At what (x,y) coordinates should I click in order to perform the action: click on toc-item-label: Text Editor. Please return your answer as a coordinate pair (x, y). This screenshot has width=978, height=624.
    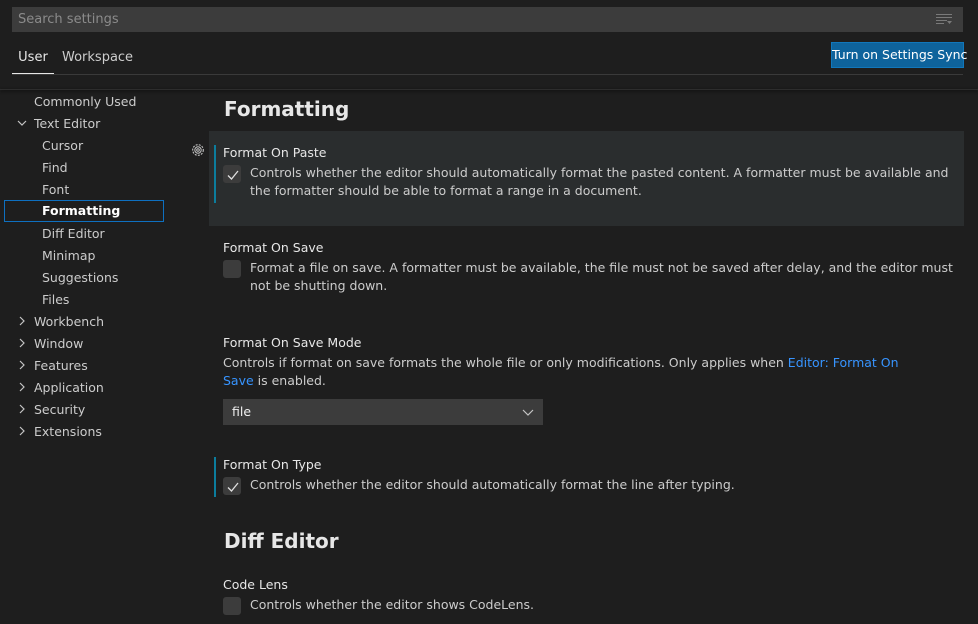
    Looking at the image, I should click on (67, 123).